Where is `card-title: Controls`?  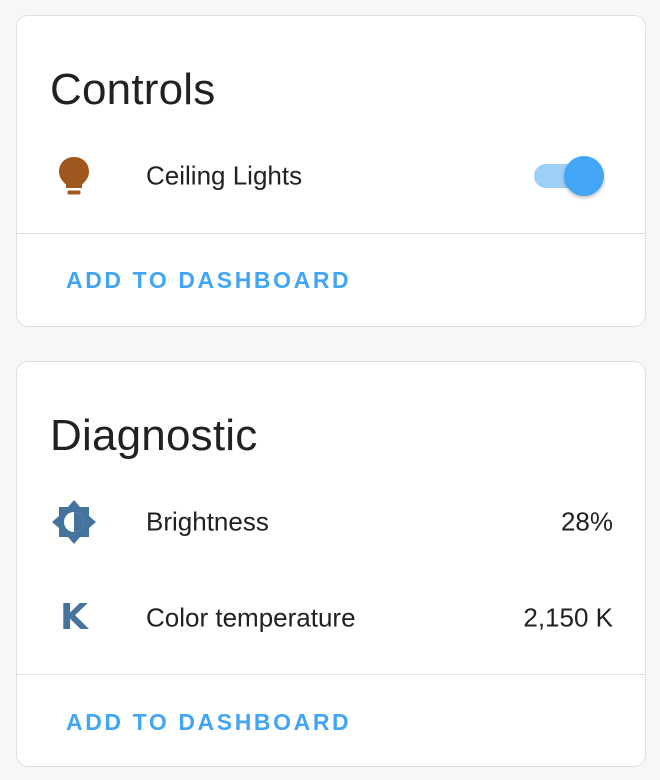
card-title: Controls is located at coordinates (133, 89).